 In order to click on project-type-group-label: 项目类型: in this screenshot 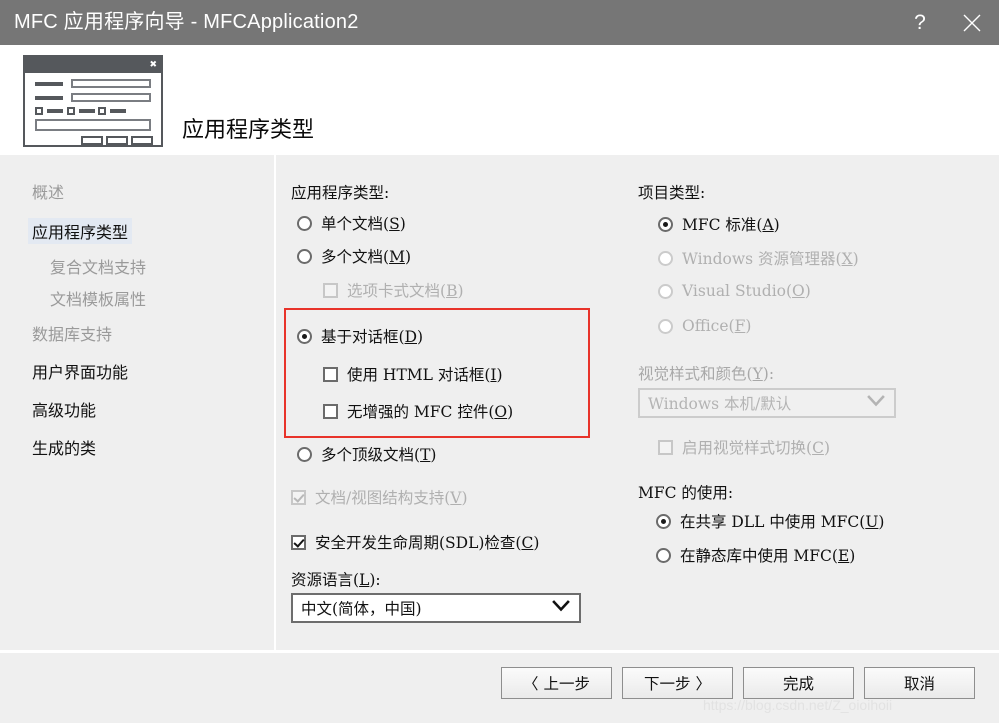, I will do `click(672, 193)`.